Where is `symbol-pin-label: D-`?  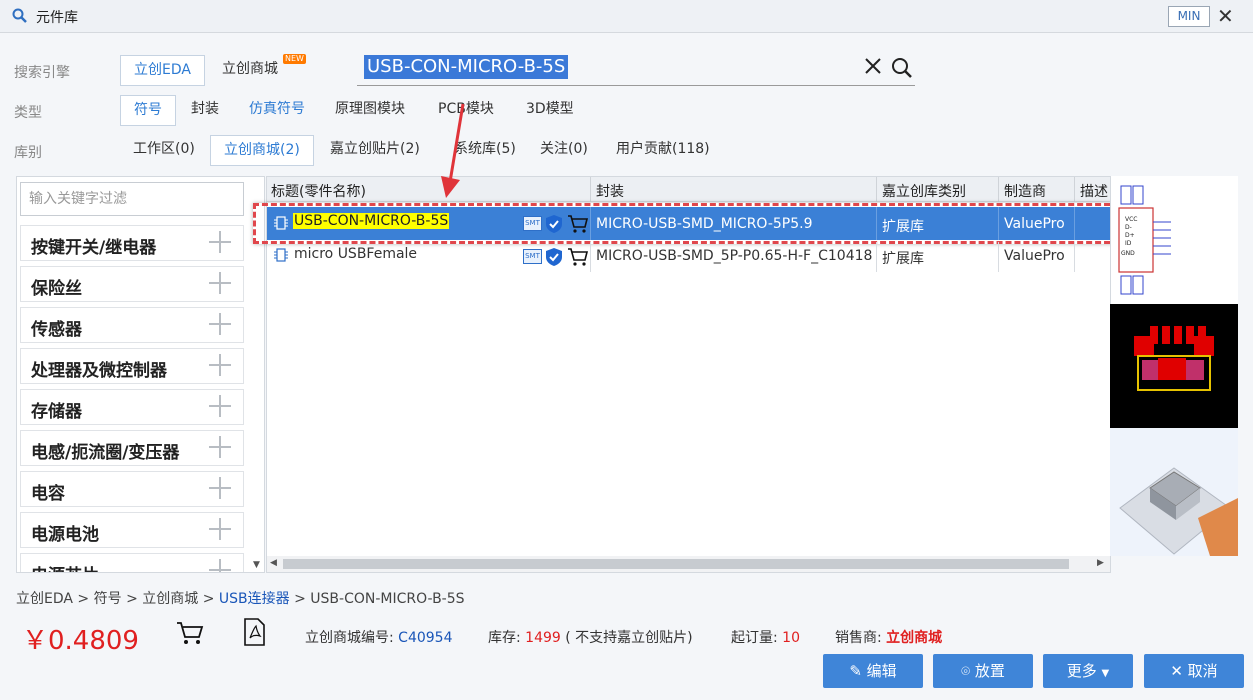 symbol-pin-label: D- is located at coordinates (1128, 227).